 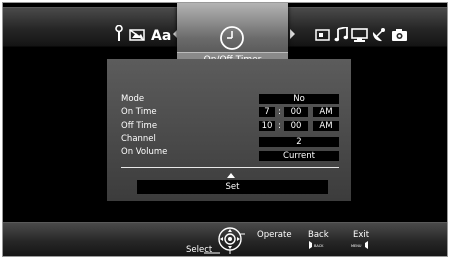 I want to click on screen-icon, so click(x=322, y=35).